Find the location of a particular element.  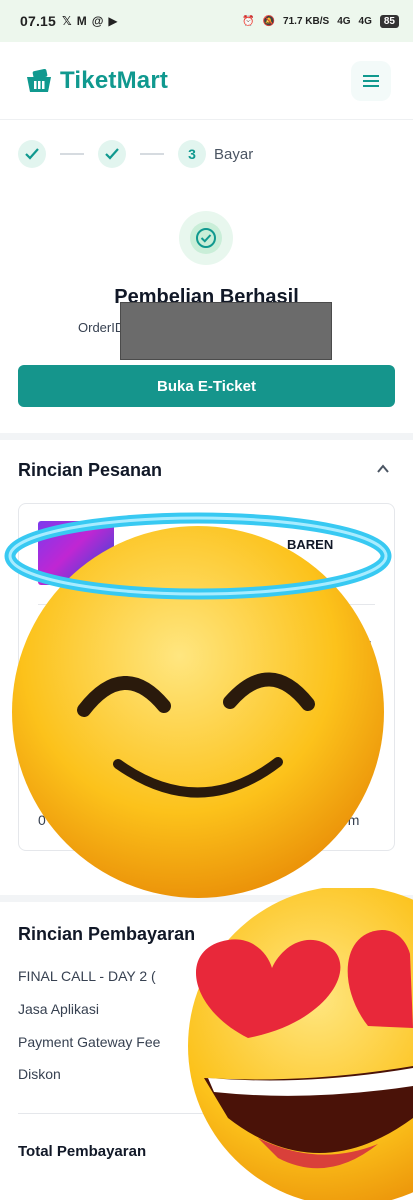

step-2-done is located at coordinates (112, 154).